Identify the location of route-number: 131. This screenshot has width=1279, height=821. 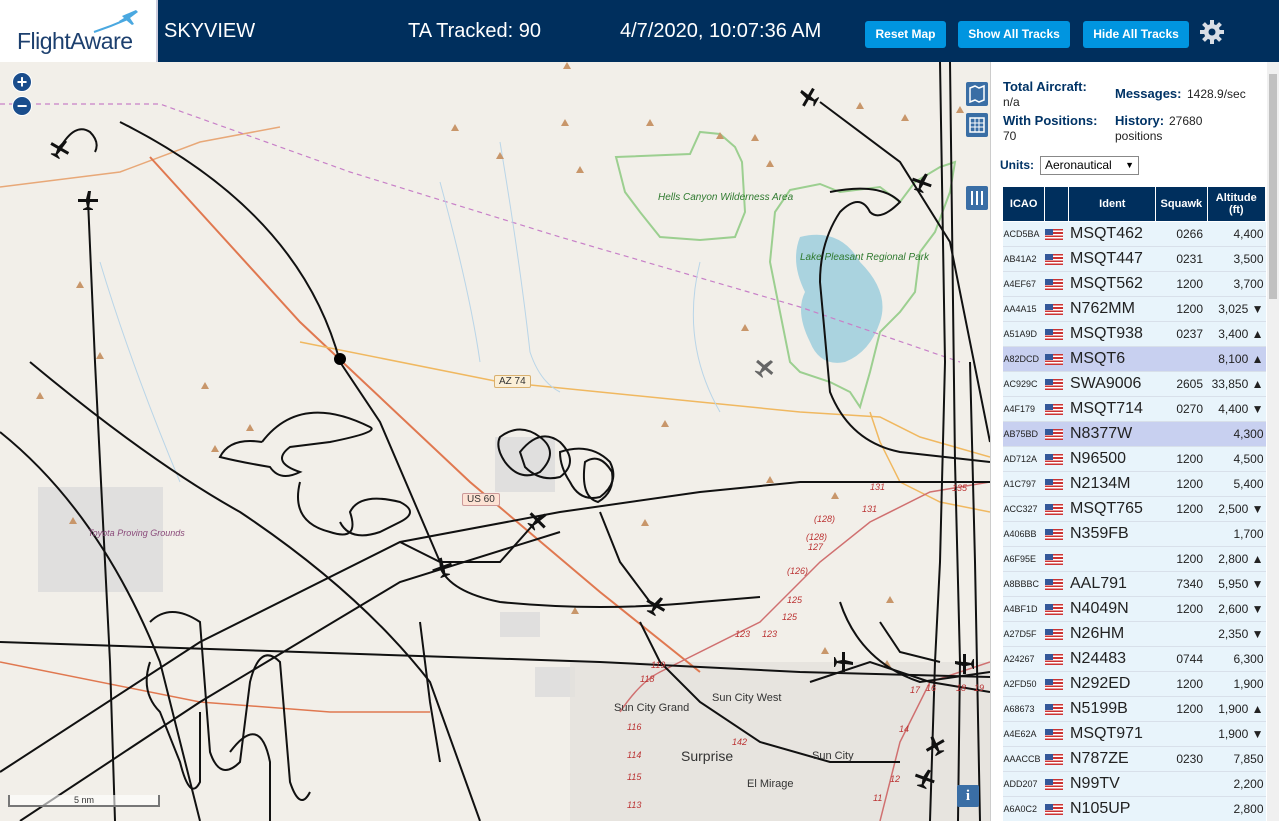
(870, 509).